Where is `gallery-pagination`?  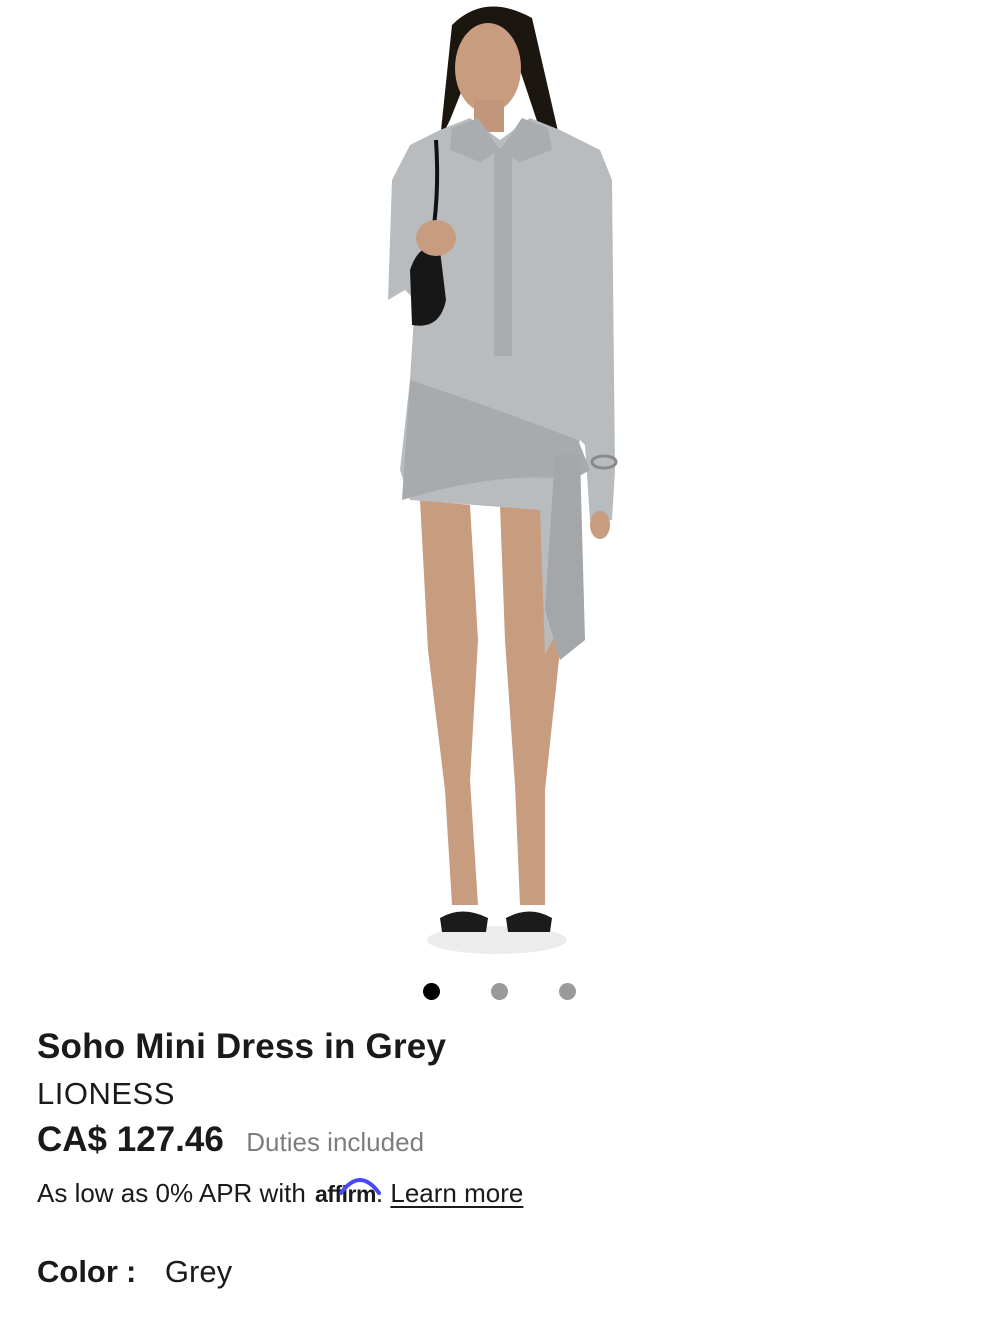
gallery-pagination is located at coordinates (500, 992).